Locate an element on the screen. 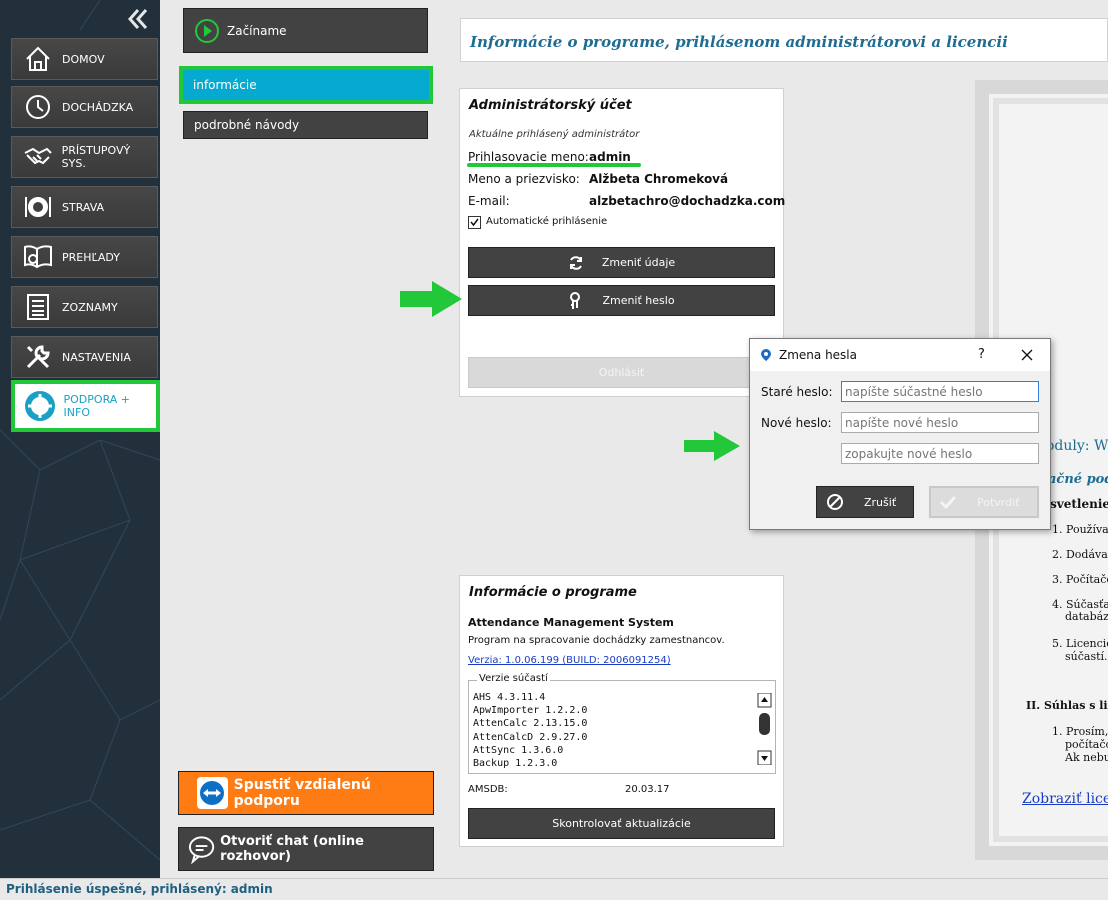 Image resolution: width=1108 pixels, height=906 pixels. new-password-label: Nové heslo: is located at coordinates (796, 423).